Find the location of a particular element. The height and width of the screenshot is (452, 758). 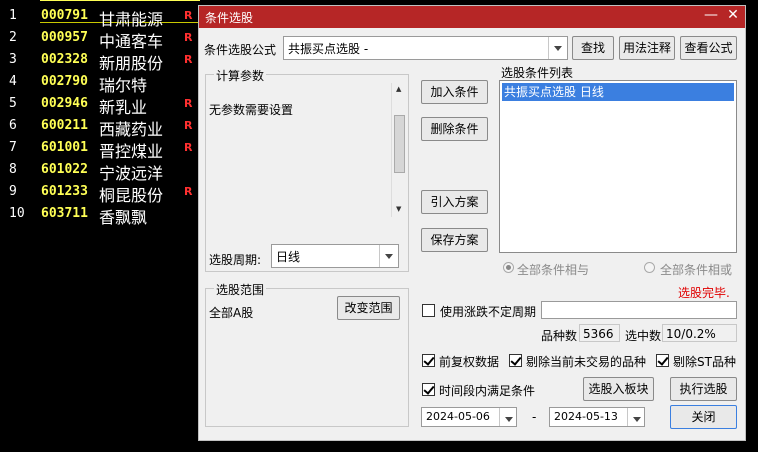

usage-notes-button: 用法注释 is located at coordinates (647, 48).